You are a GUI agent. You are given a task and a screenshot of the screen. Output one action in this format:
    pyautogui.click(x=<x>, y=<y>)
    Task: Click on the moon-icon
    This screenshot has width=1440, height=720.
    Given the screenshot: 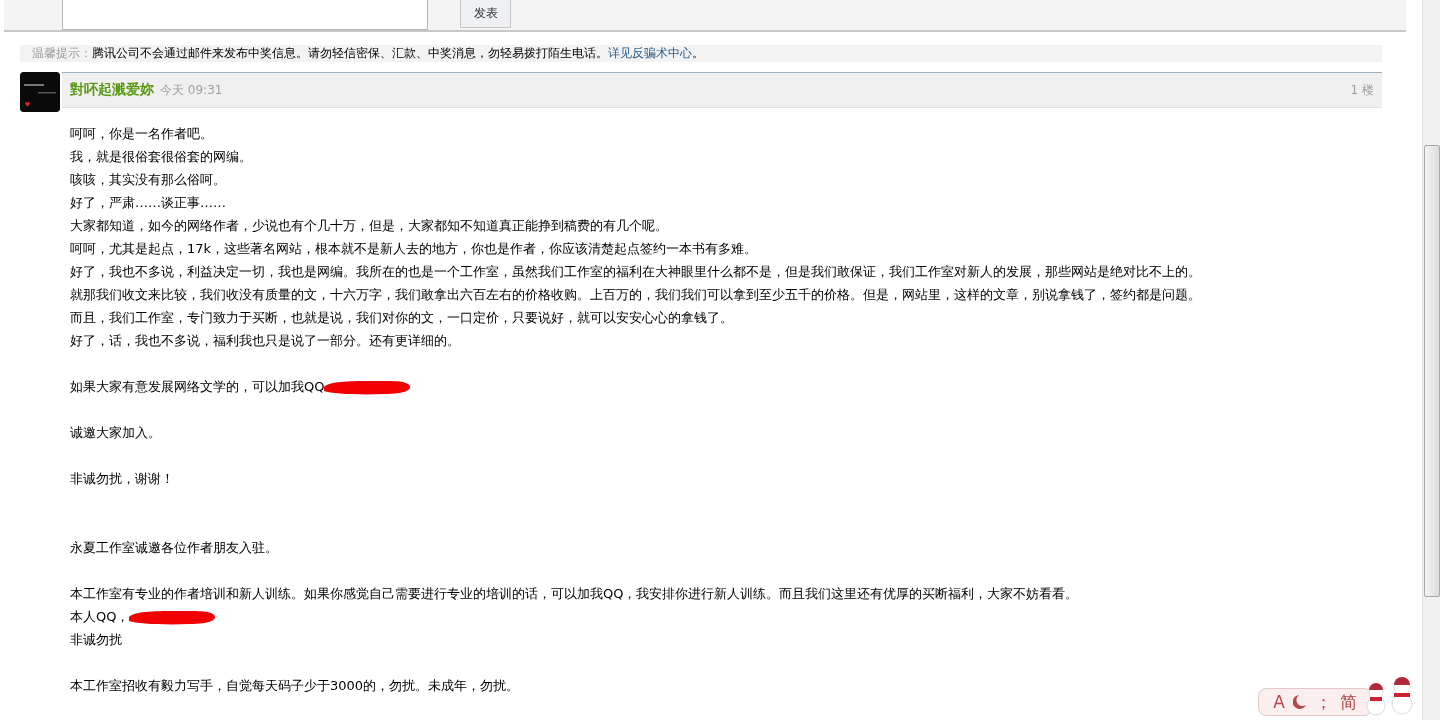 What is the action you would take?
    pyautogui.click(x=1300, y=702)
    